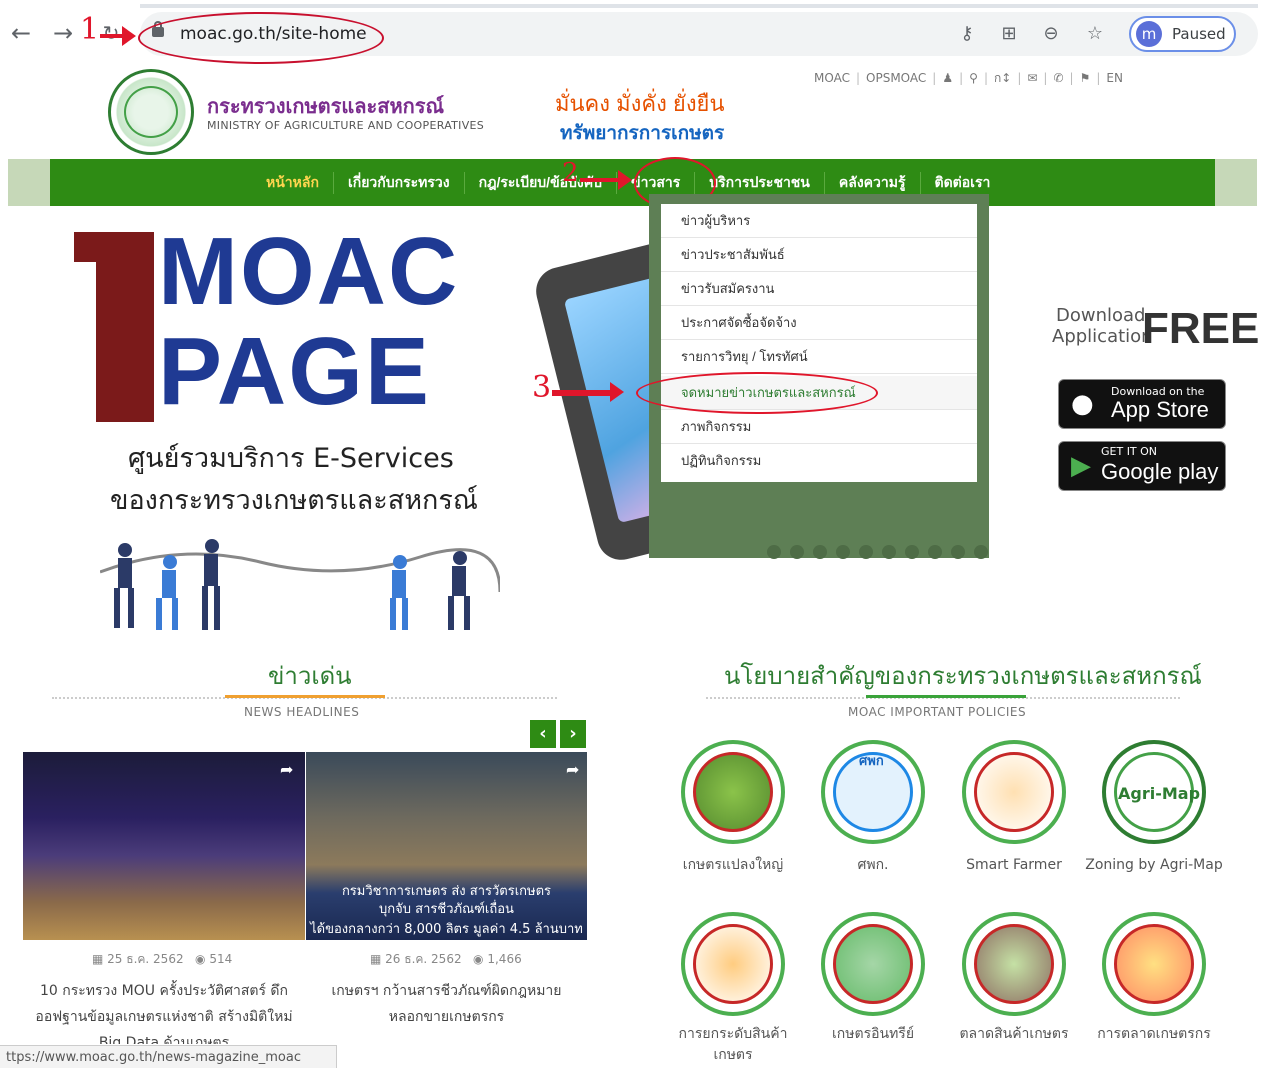 The image size is (1261, 1069). Describe the element at coordinates (1082, 404) in the screenshot. I see `apple-icon: ●` at that location.